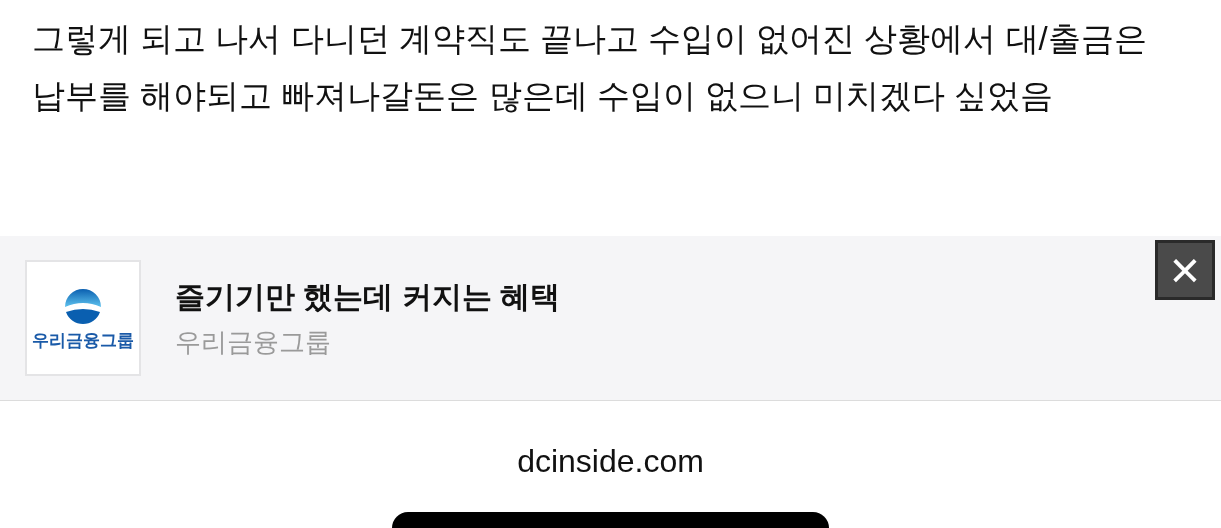  I want to click on close-button: ×, so click(1185, 270).